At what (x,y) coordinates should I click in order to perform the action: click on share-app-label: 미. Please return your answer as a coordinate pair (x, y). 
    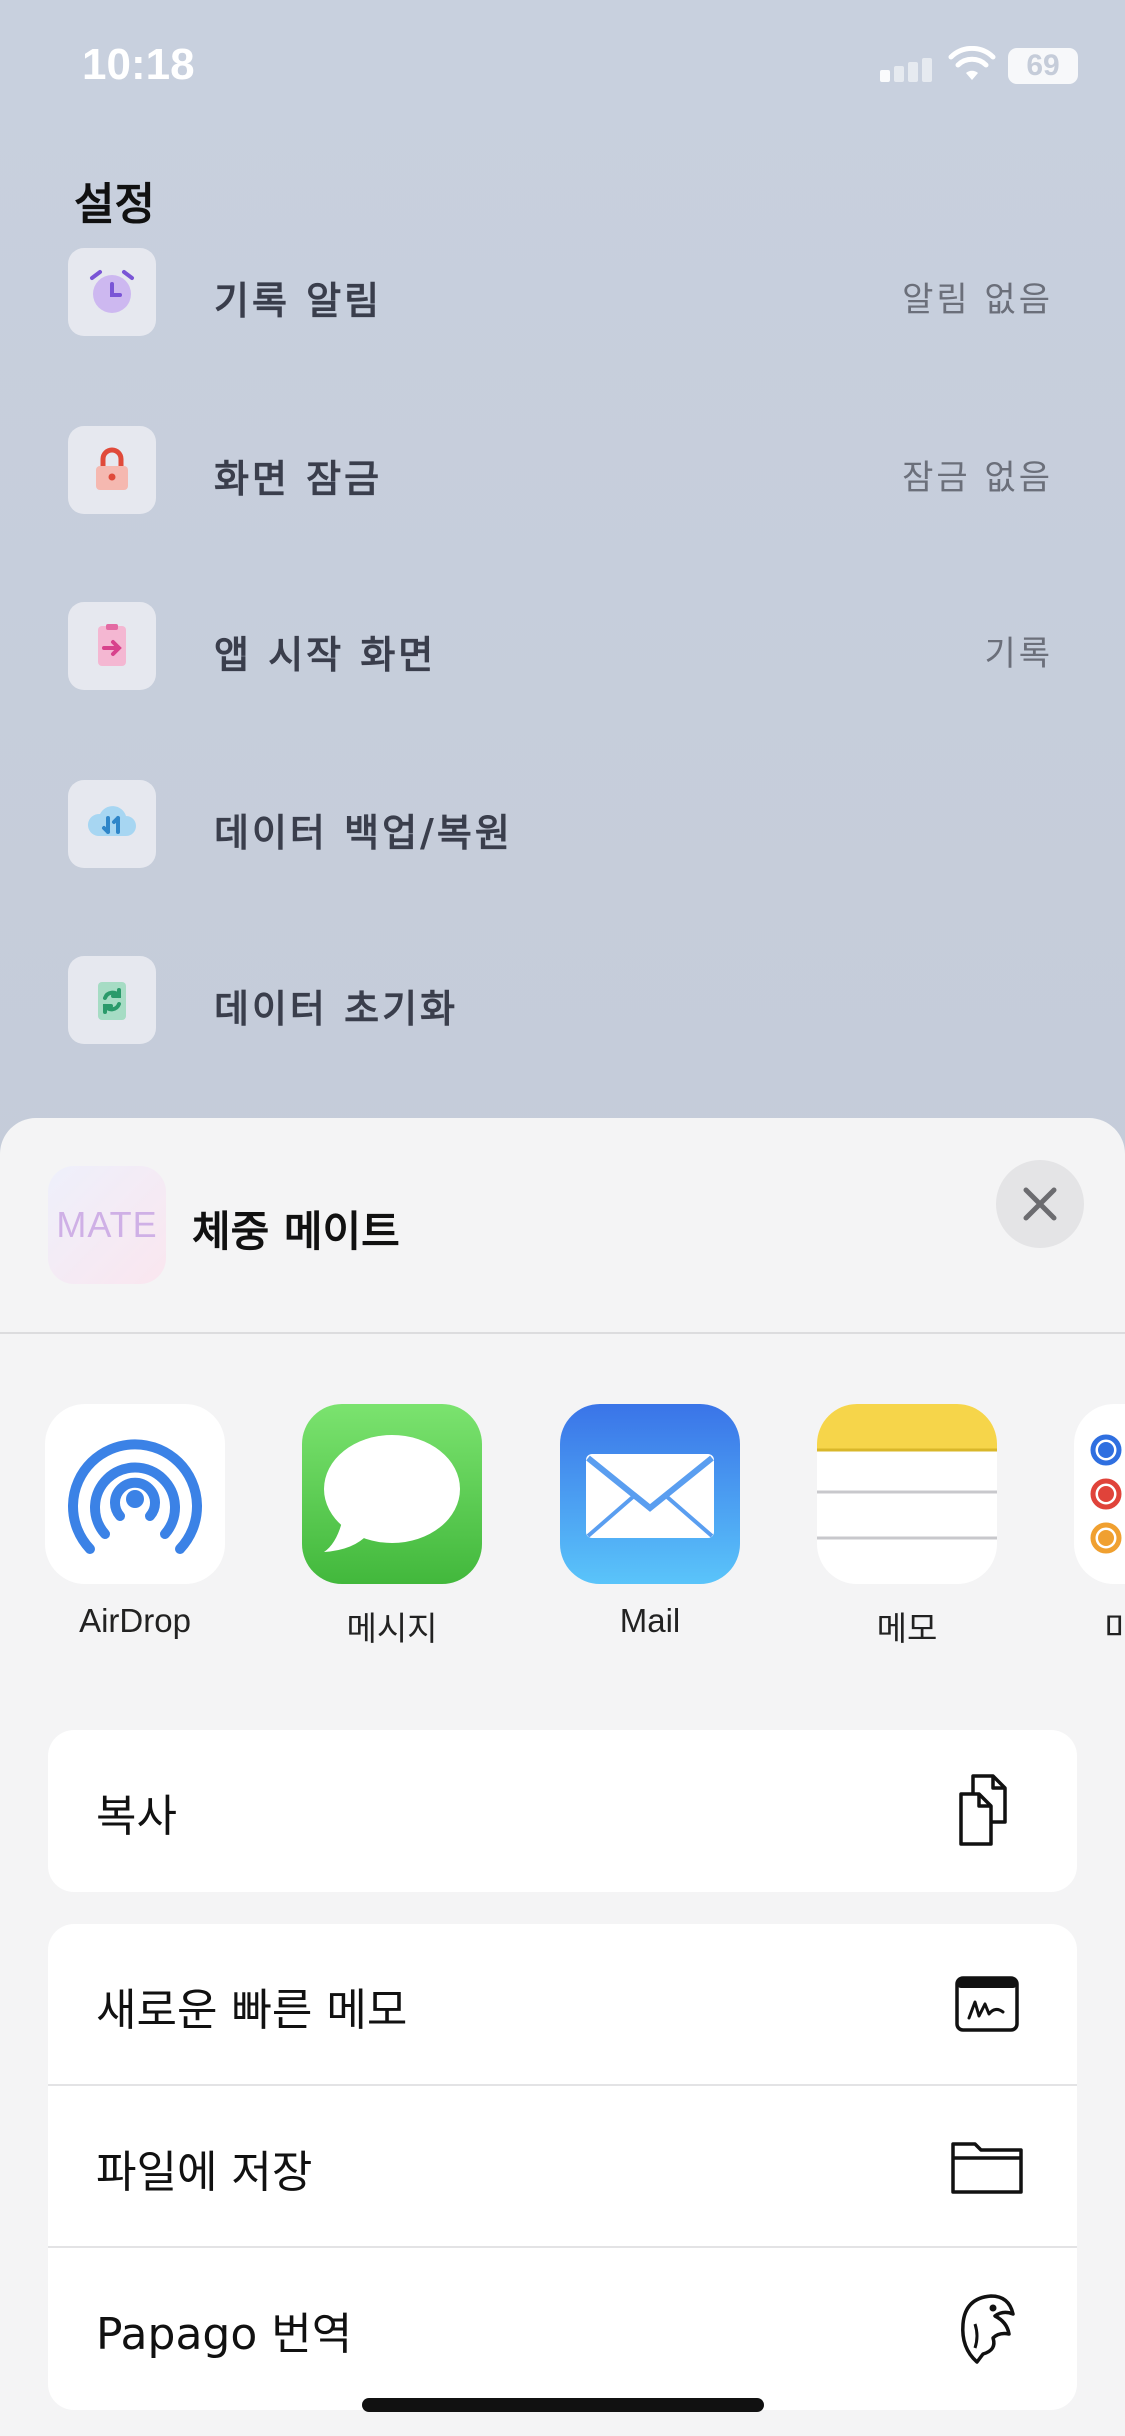
    Looking at the image, I should click on (1114, 1628).